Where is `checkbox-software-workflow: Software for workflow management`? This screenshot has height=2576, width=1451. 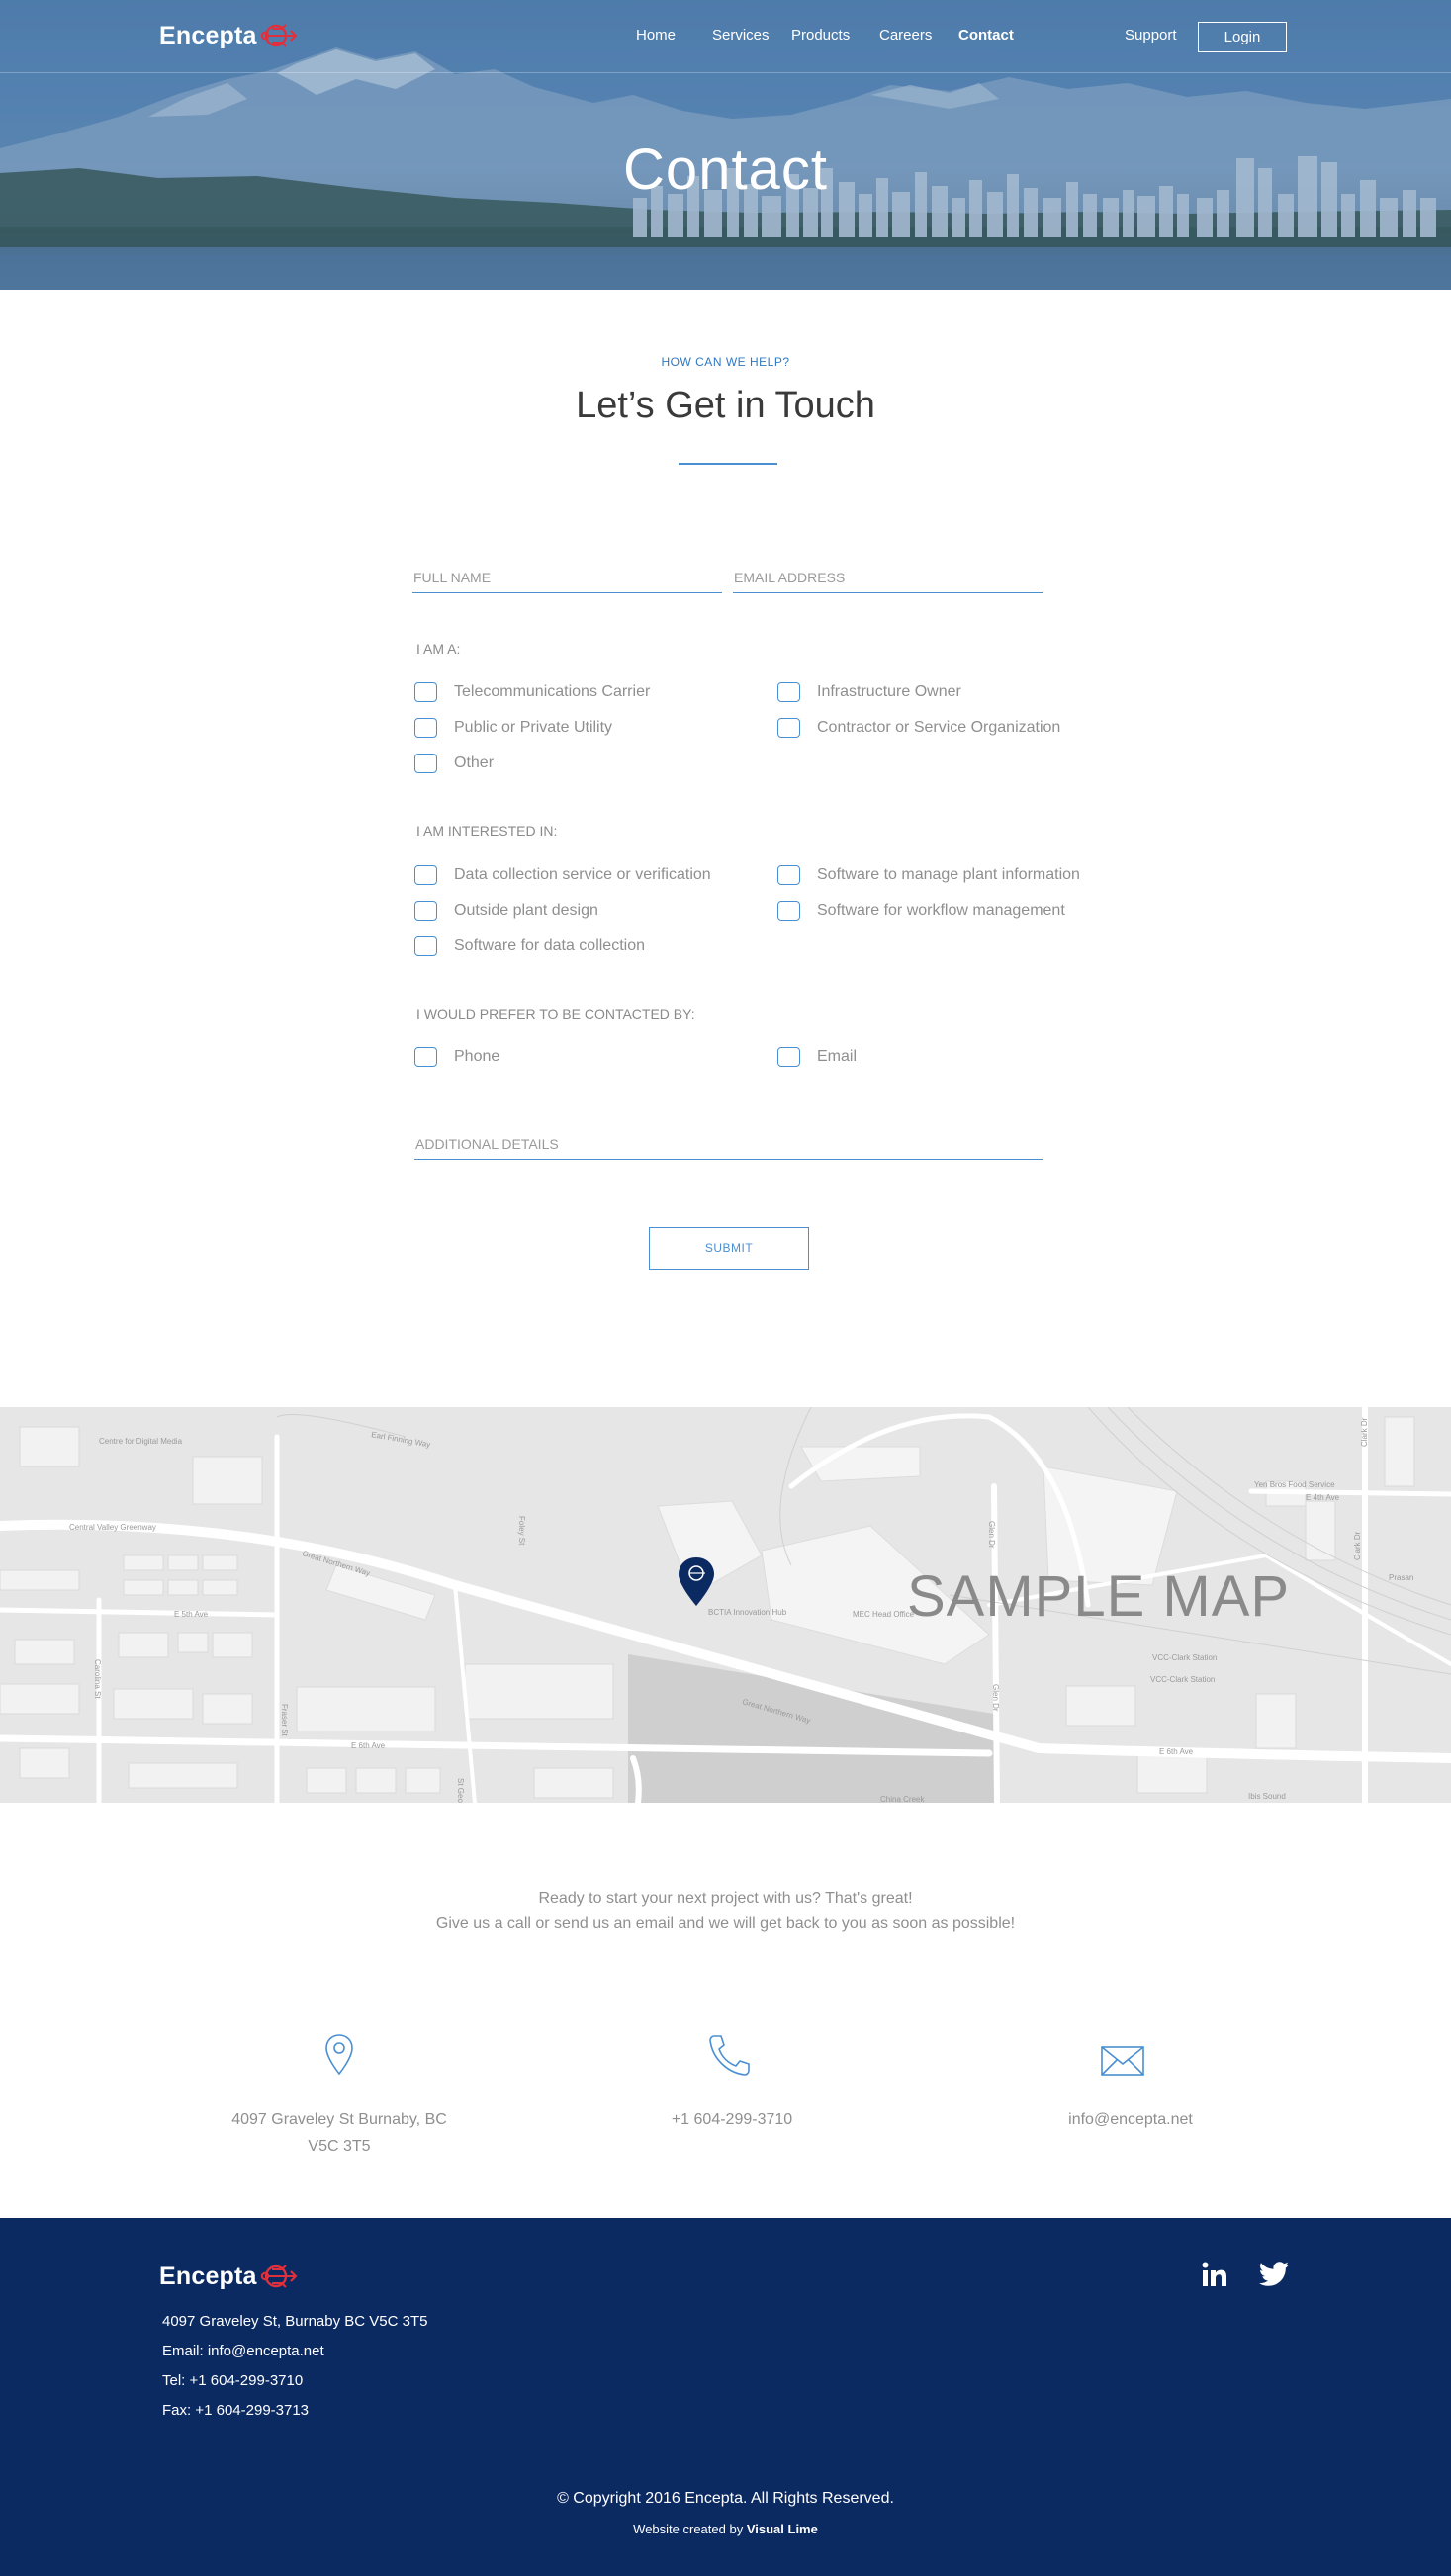 checkbox-software-workflow: Software for workflow management is located at coordinates (921, 911).